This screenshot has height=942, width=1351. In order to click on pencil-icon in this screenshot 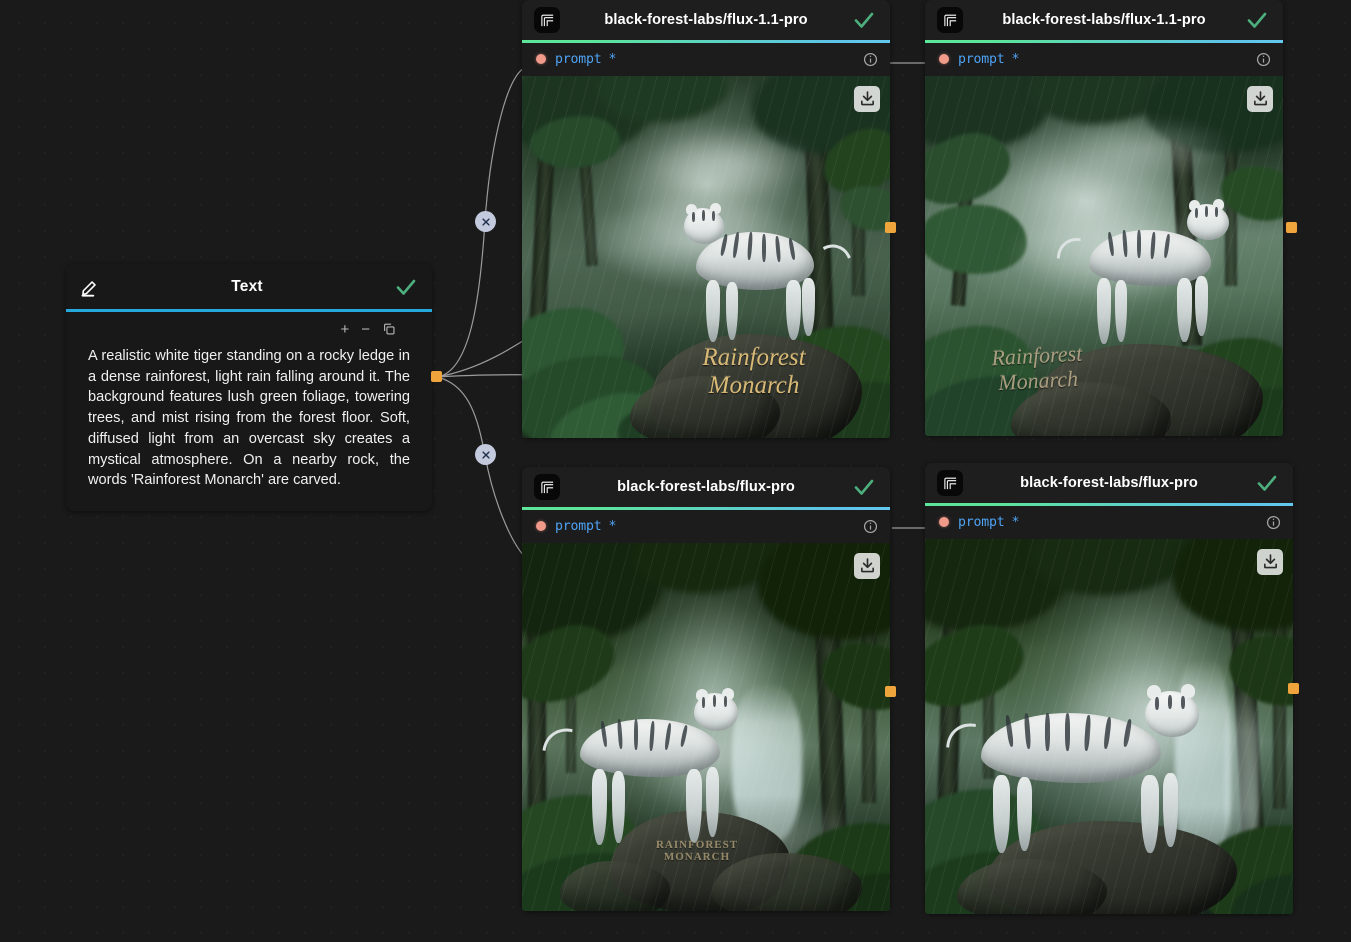, I will do `click(90, 287)`.